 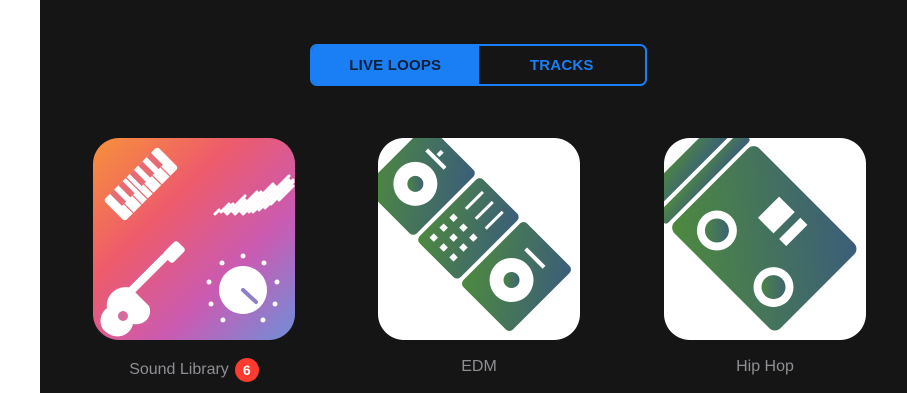 I want to click on tab-live-loops: LIVE LOOPS, so click(x=395, y=65).